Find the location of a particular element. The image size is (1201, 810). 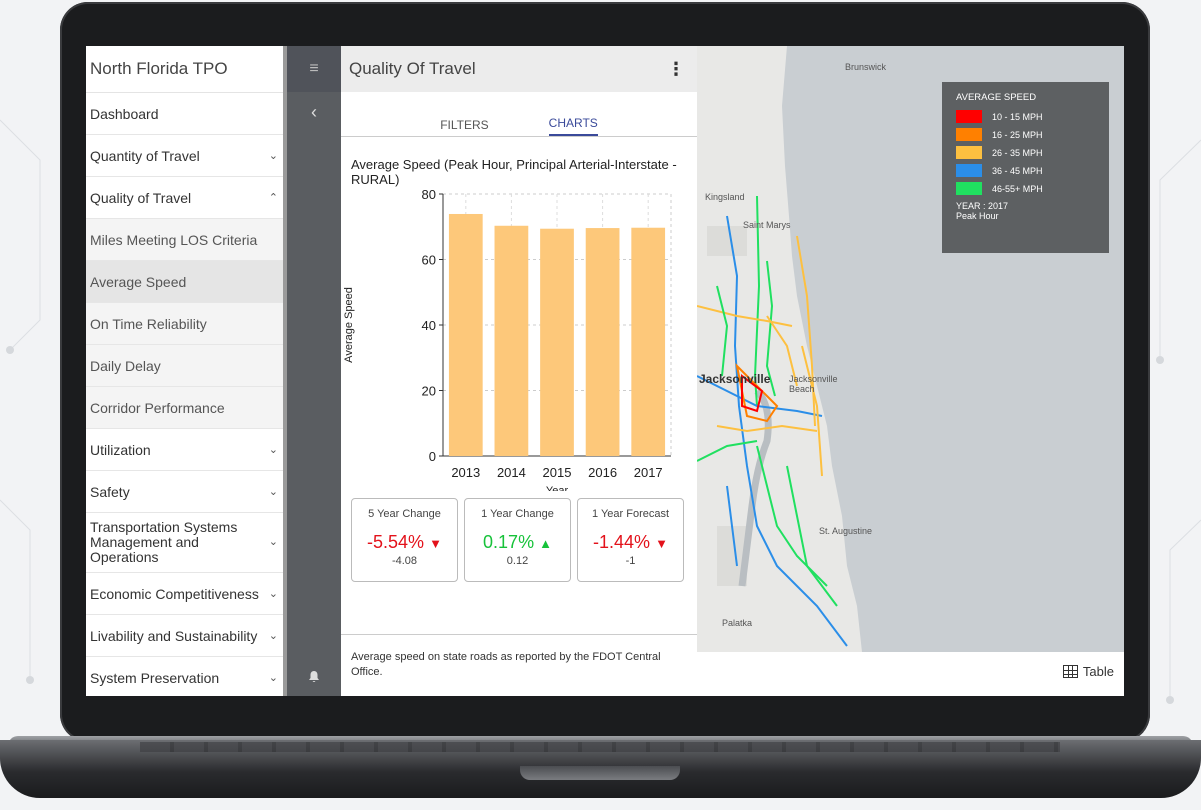

place-saint-marys: Saint Marys is located at coordinates (767, 225).